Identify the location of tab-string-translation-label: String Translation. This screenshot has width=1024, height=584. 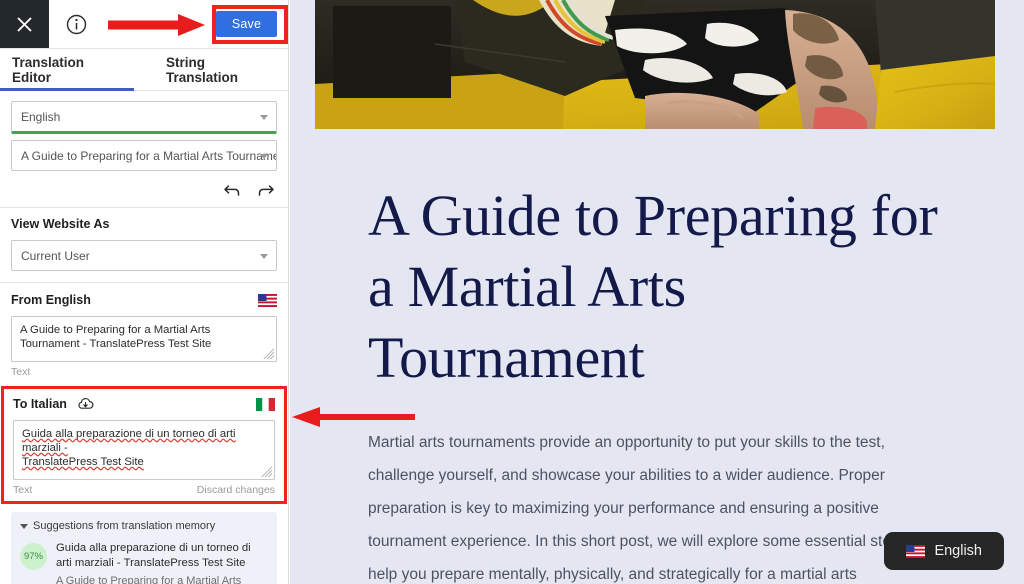
(202, 69).